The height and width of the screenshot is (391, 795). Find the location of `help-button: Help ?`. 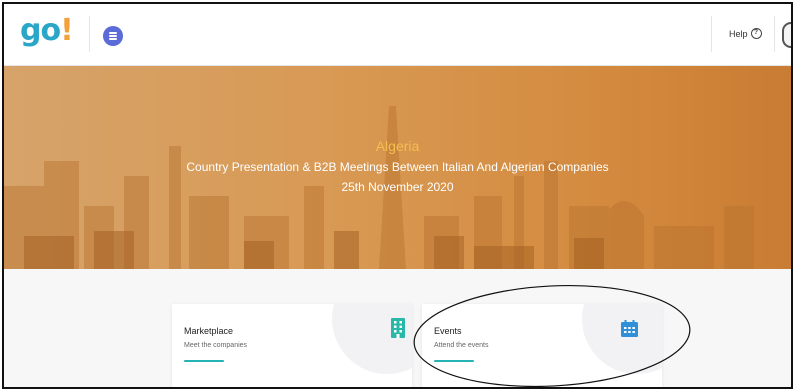

help-button: Help ? is located at coordinates (745, 33).